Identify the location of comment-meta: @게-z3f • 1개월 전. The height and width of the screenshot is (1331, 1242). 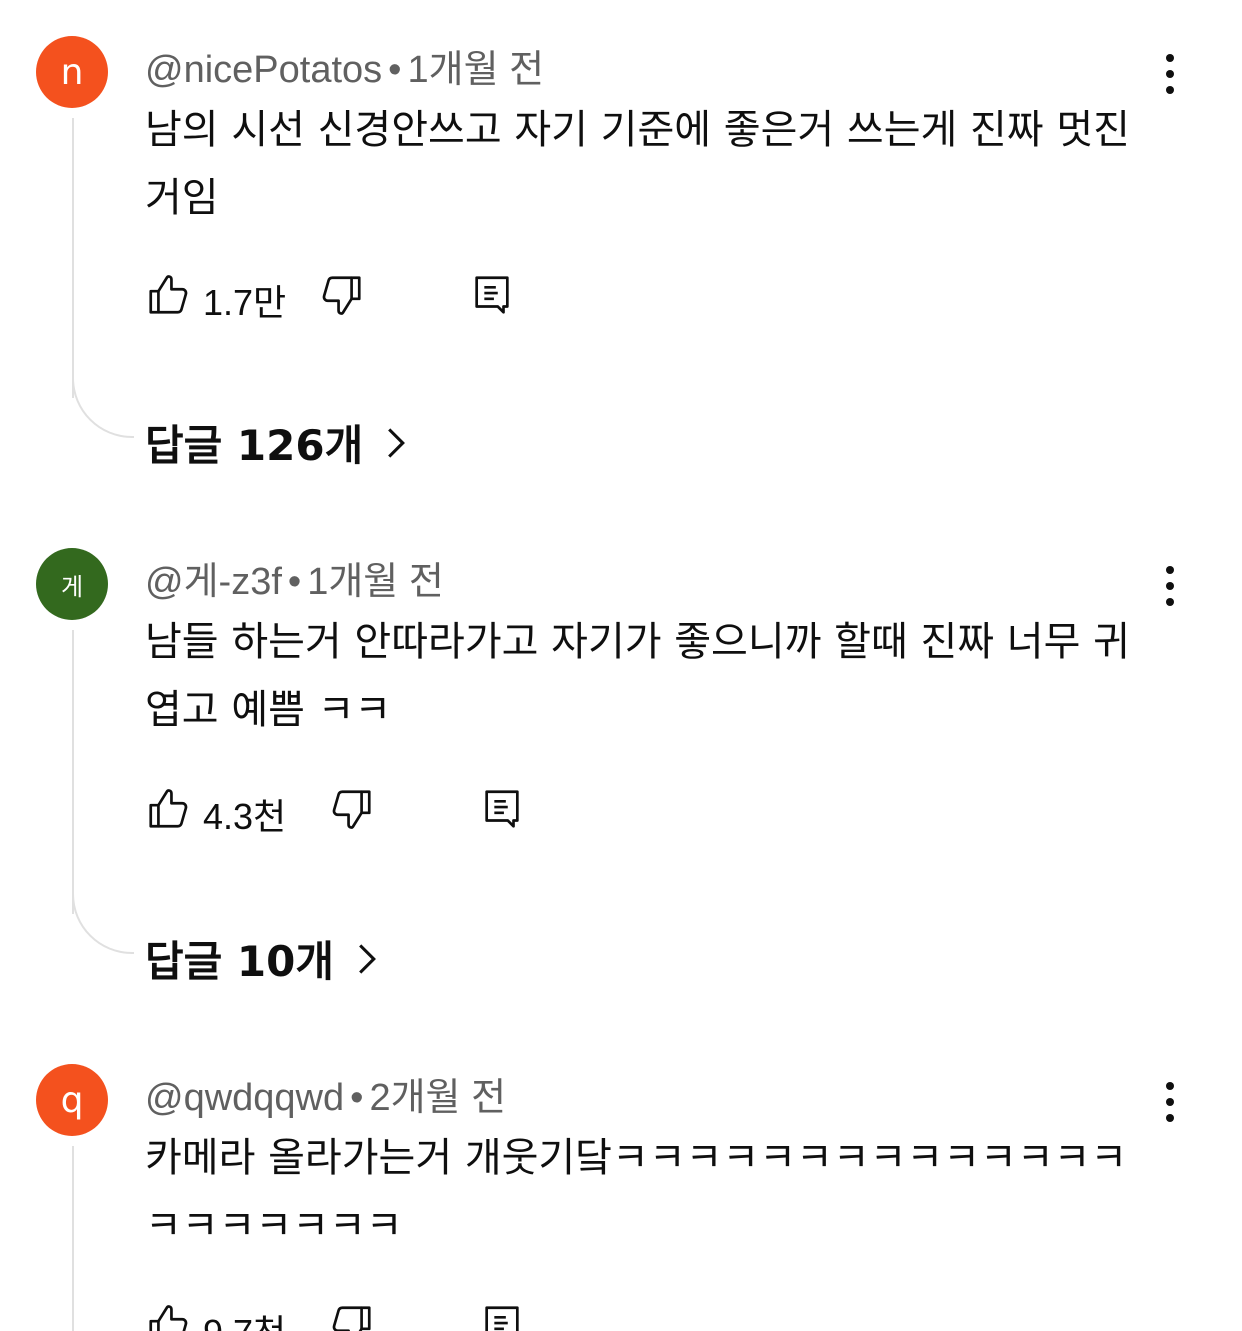
(294, 577).